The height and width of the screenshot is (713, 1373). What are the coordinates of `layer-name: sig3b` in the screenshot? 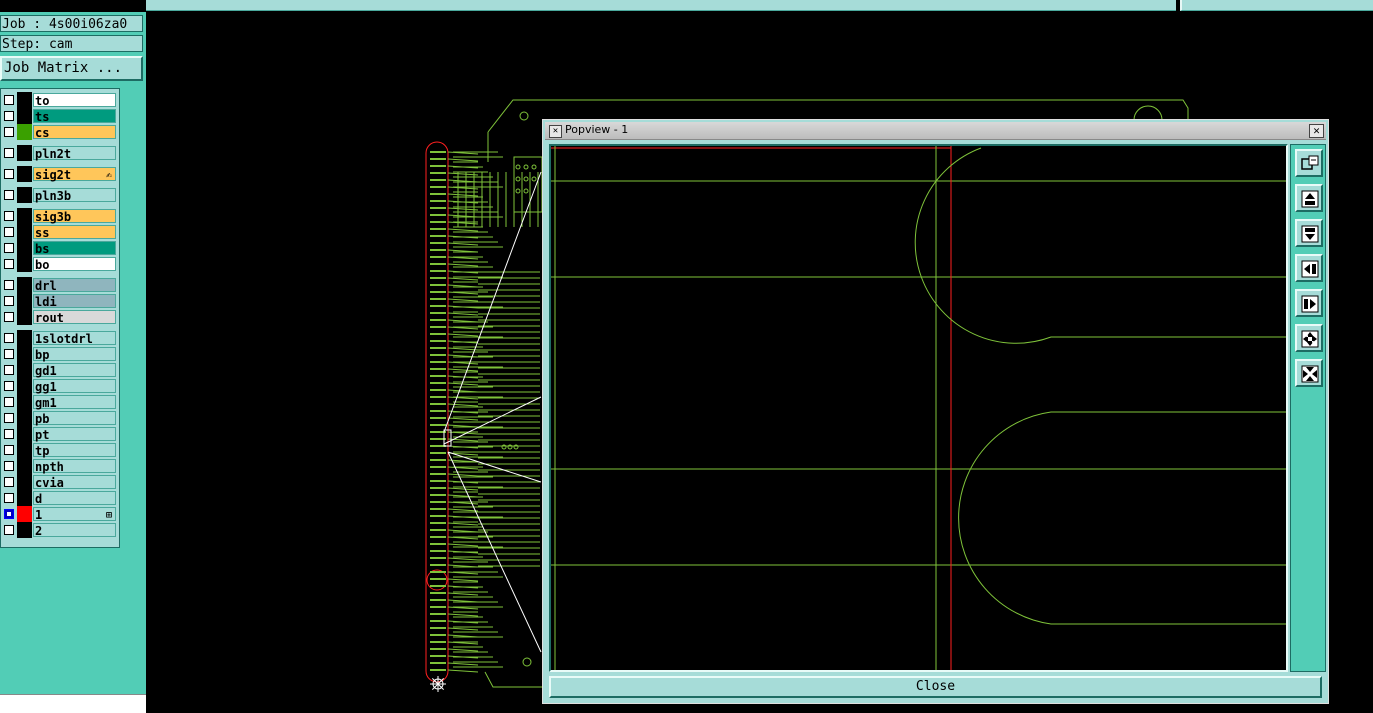 It's located at (74, 216).